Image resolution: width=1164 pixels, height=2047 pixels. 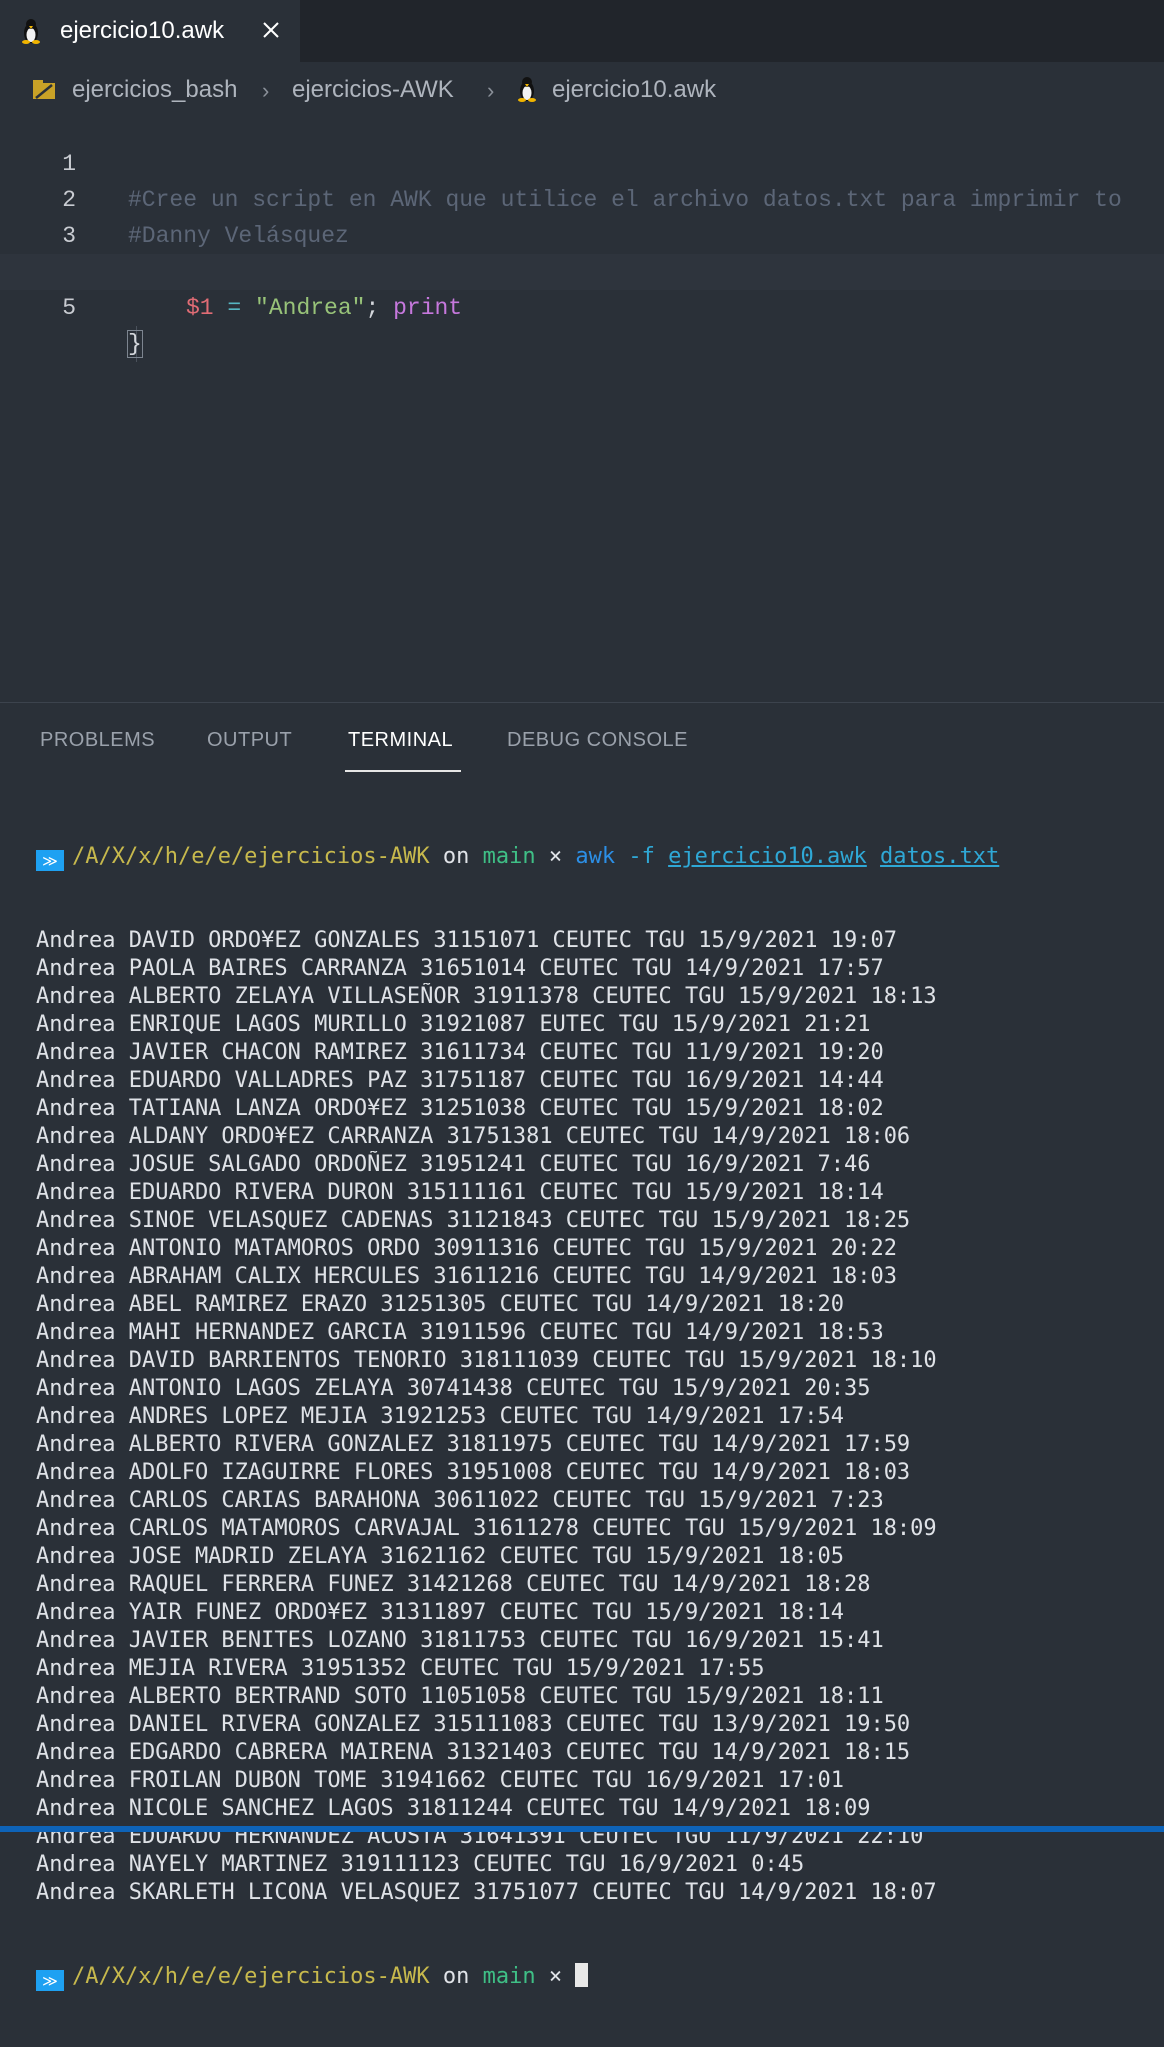 I want to click on code-line-2: 2 #Danny Velásquez, so click(x=582, y=197).